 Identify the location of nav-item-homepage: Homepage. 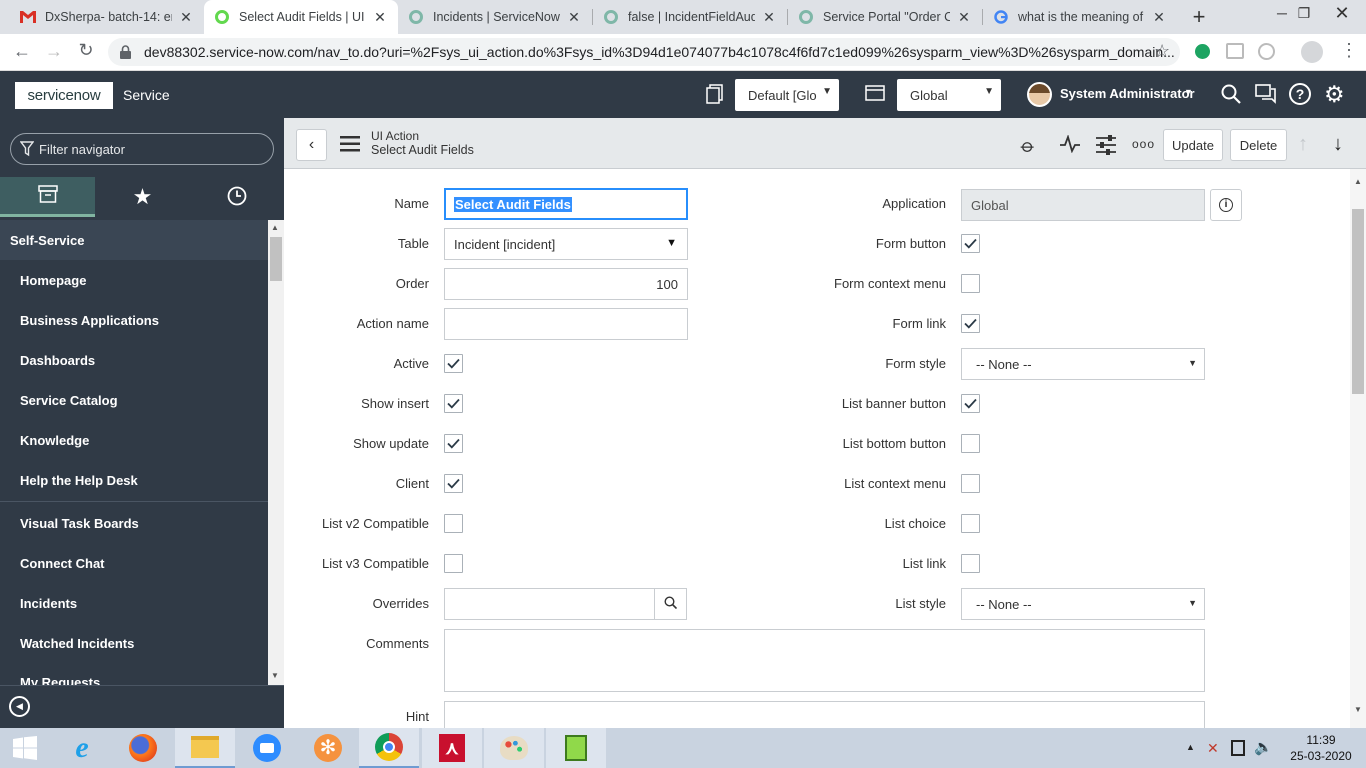
(134, 280).